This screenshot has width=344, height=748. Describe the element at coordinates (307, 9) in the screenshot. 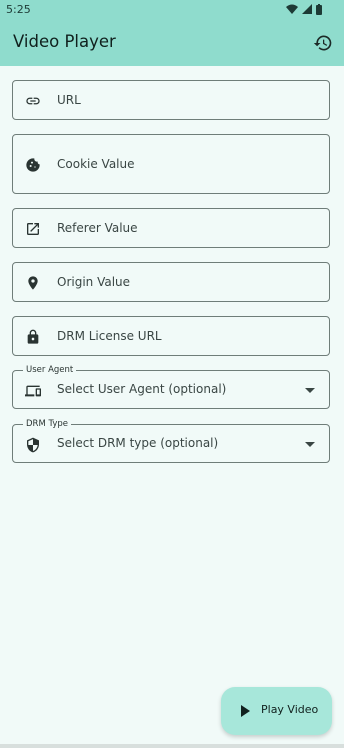

I see `signal-icon` at that location.